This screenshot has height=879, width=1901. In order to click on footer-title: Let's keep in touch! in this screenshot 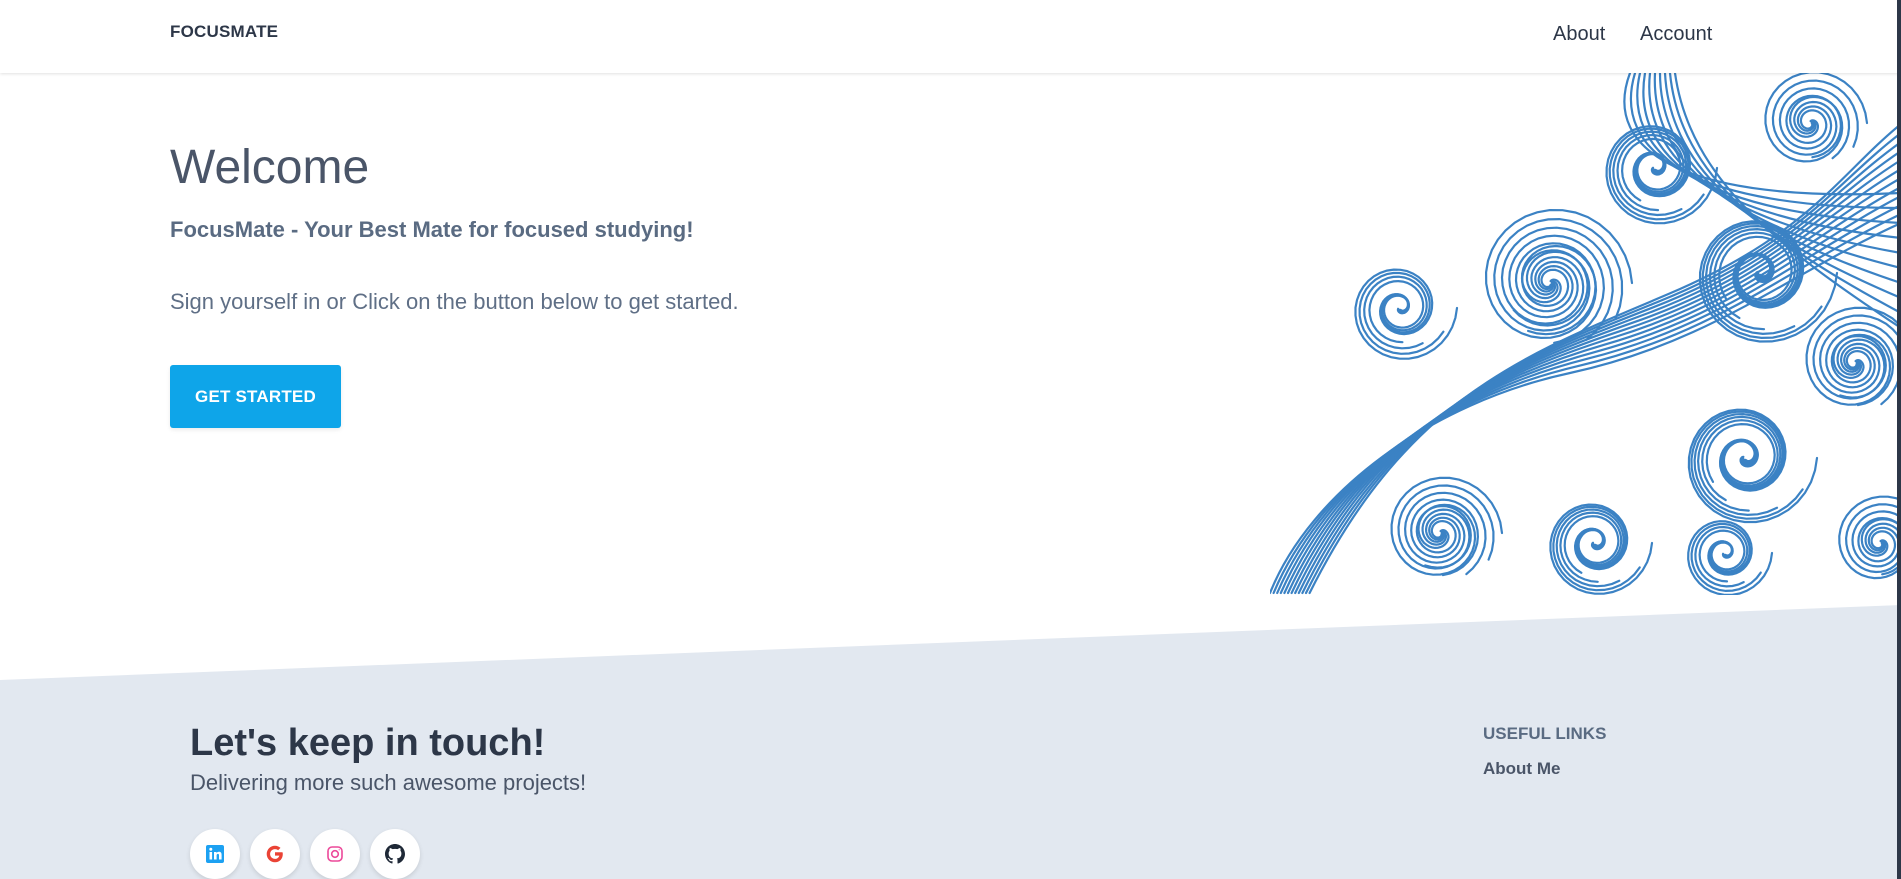, I will do `click(368, 743)`.